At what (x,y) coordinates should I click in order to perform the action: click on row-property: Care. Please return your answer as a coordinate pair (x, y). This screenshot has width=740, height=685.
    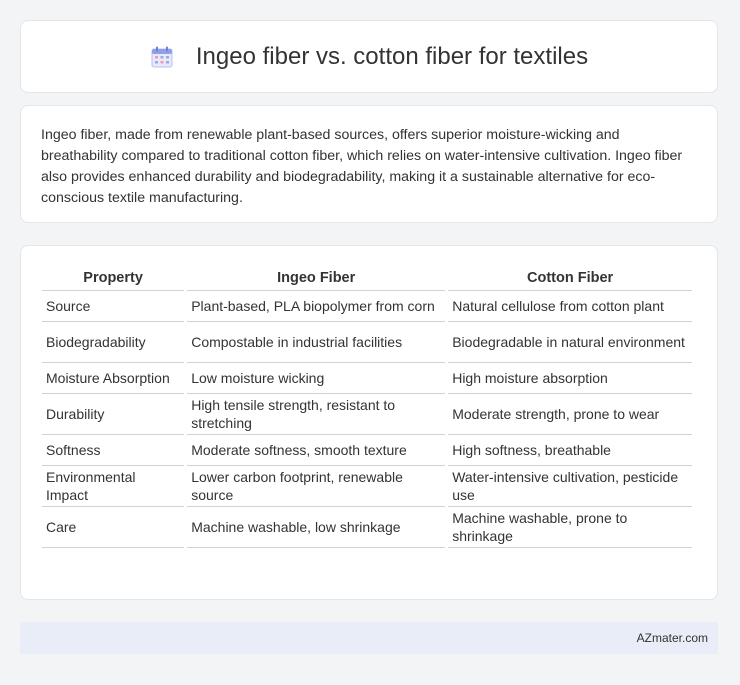
    Looking at the image, I should click on (113, 527).